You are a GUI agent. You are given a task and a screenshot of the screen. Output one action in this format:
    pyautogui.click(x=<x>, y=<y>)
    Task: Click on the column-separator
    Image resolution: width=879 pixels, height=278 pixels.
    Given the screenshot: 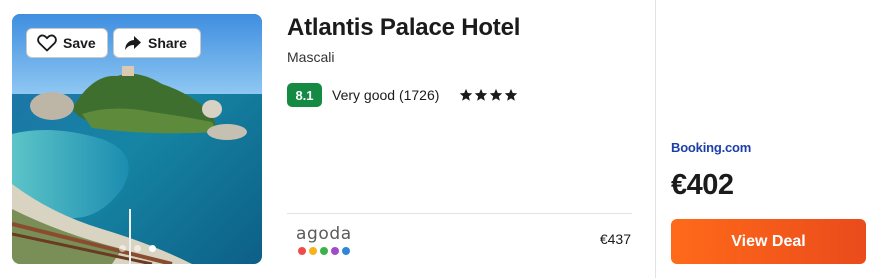 What is the action you would take?
    pyautogui.click(x=655, y=139)
    